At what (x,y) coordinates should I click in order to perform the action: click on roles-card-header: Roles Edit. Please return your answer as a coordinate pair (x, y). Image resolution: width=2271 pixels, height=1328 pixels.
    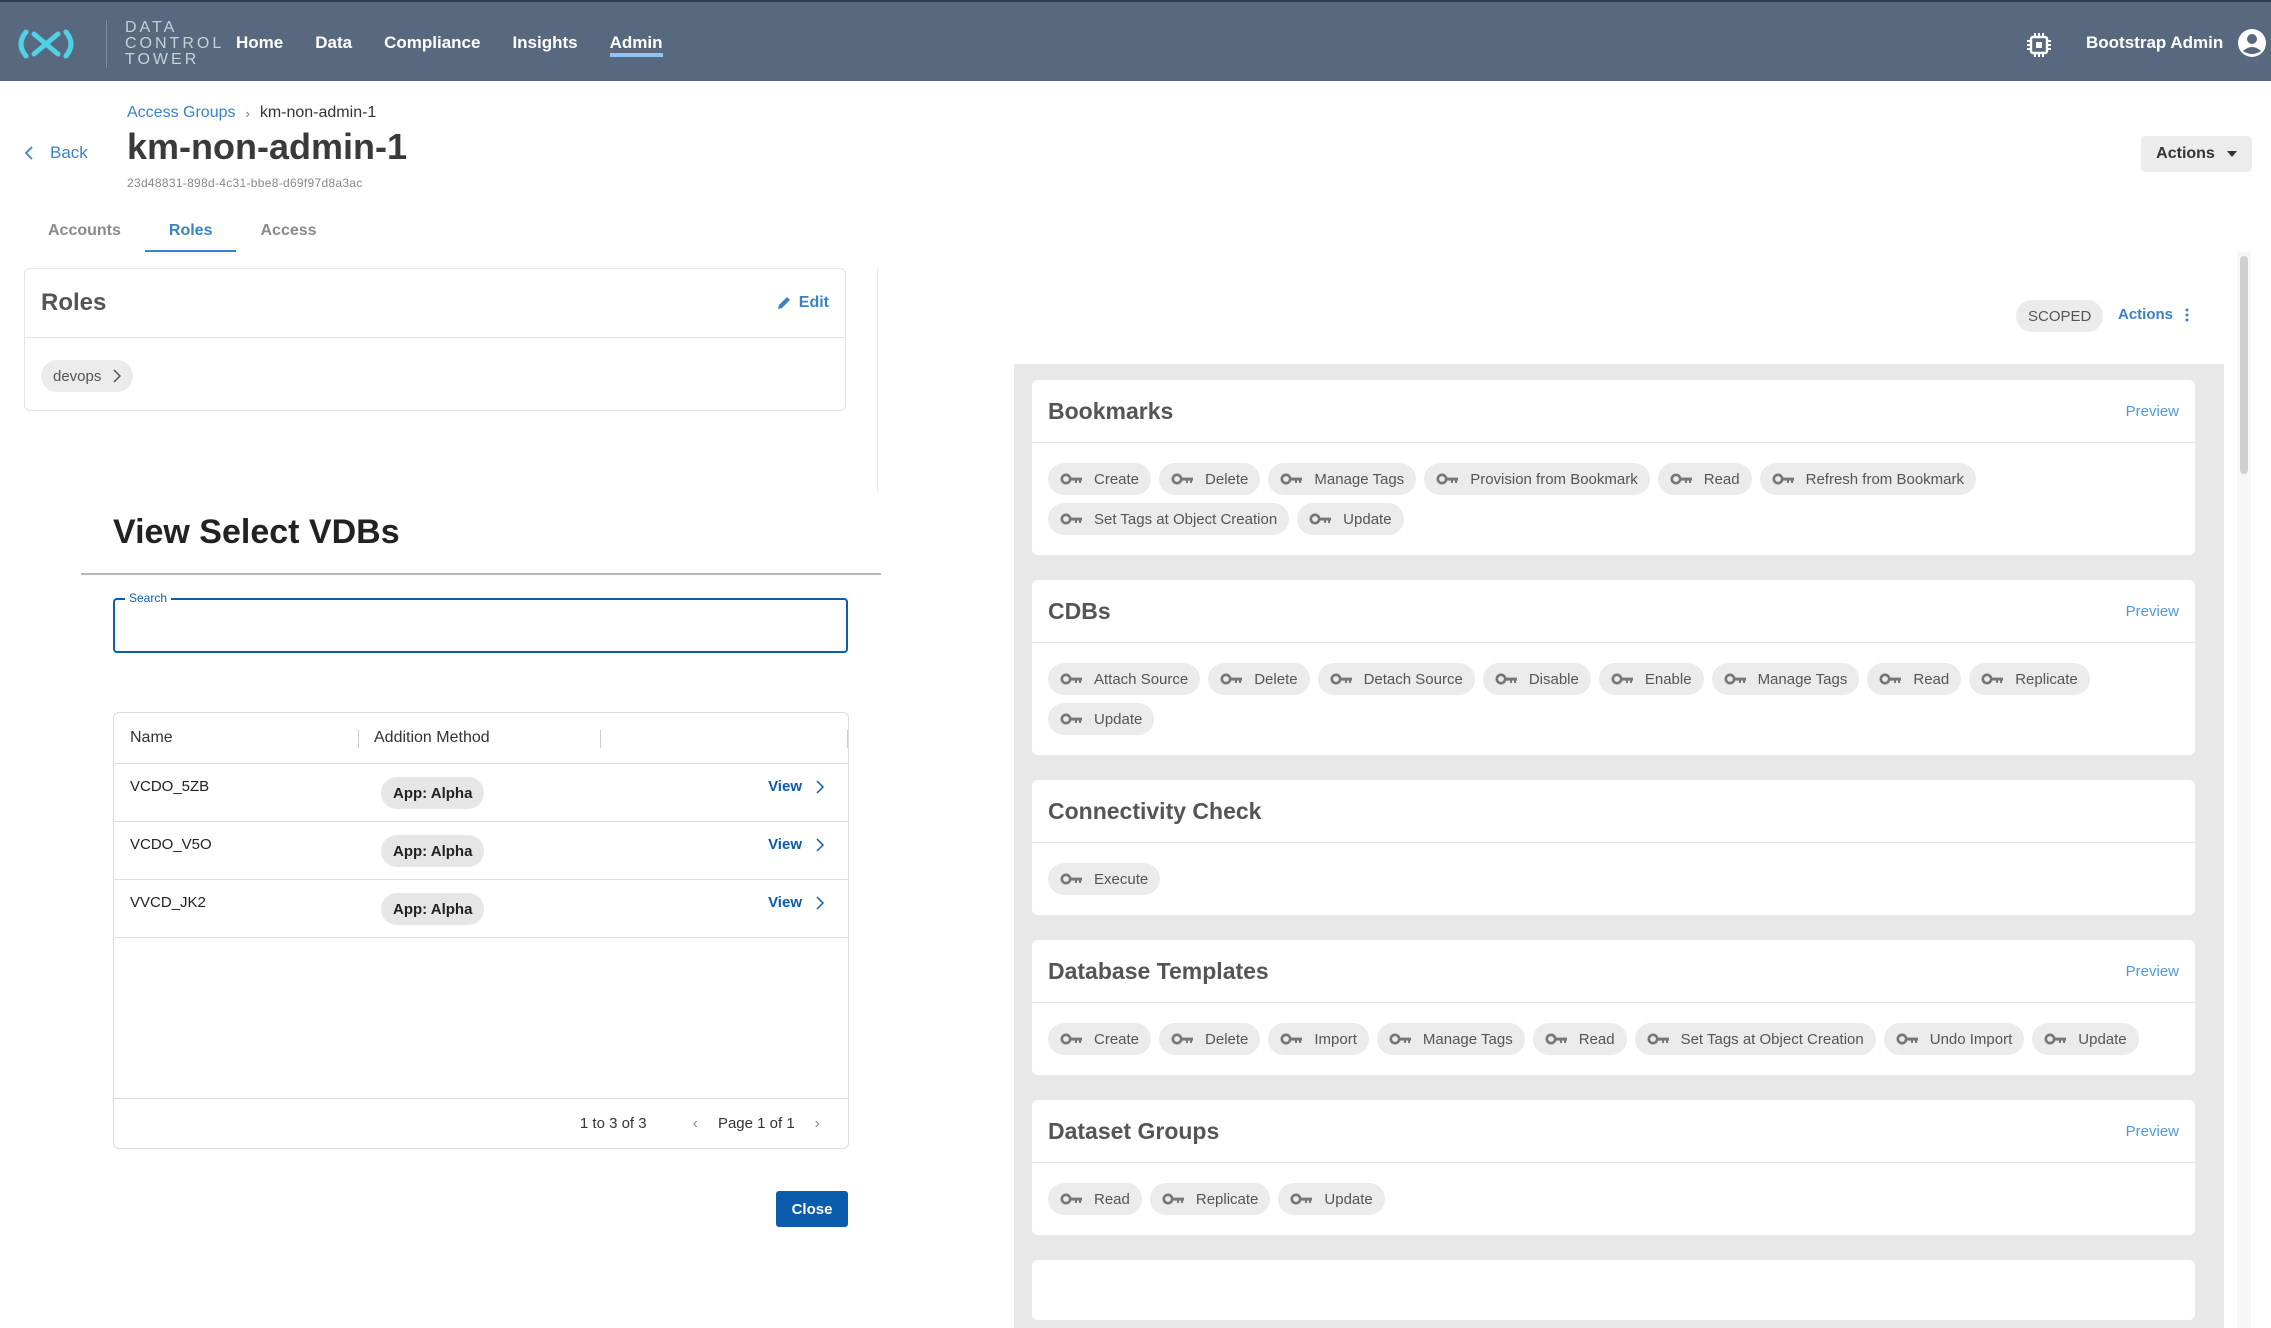
    Looking at the image, I should click on (435, 303).